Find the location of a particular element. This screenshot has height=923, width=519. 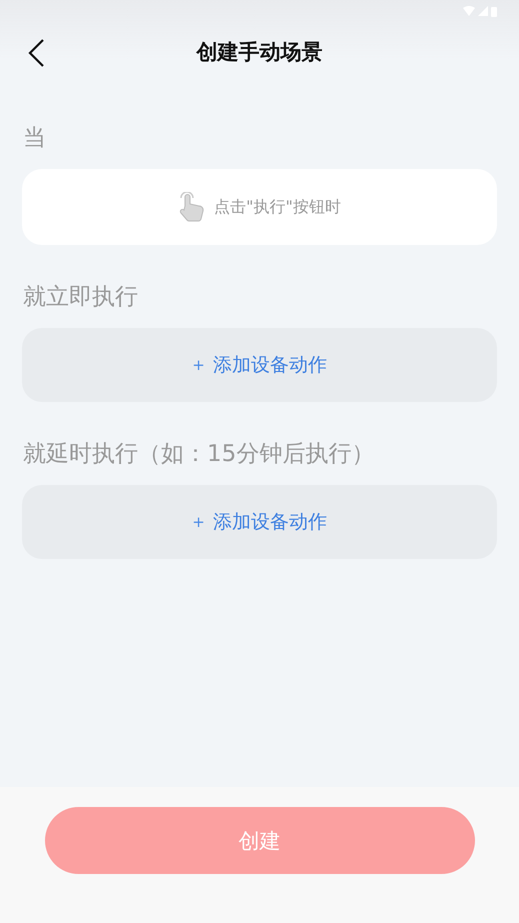

back-icon is located at coordinates (36, 53).